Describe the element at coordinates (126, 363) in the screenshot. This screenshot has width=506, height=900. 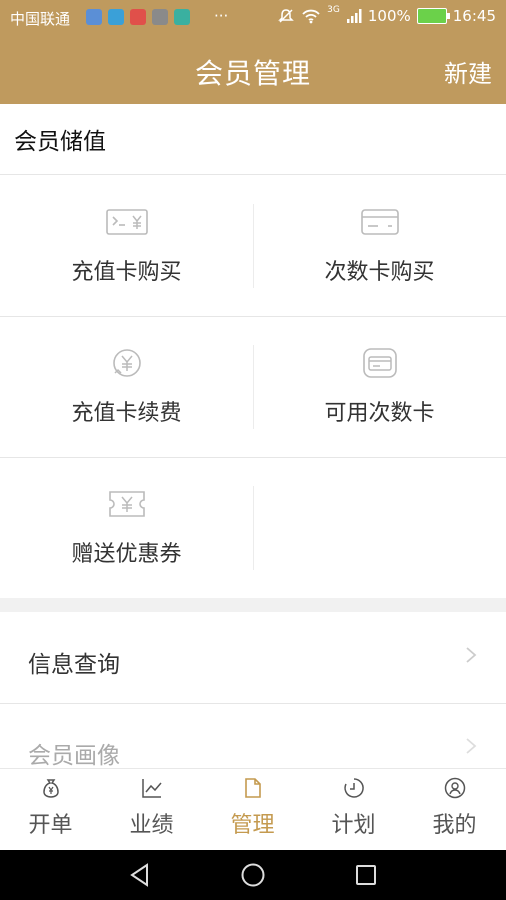
I see `yen-refresh-icon` at that location.